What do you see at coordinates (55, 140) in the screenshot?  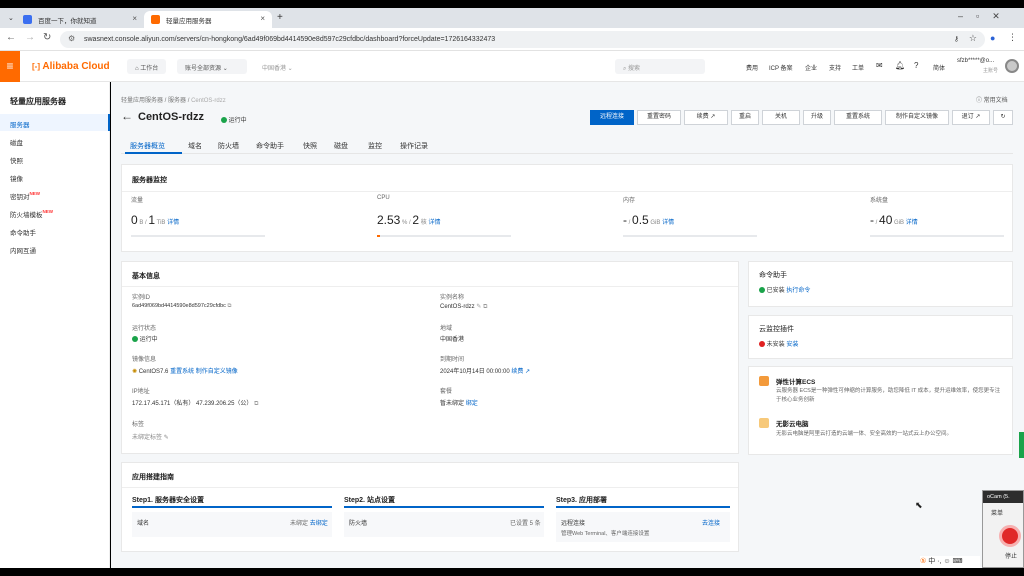 I see `sidebar-item-disks: 磁盘` at bounding box center [55, 140].